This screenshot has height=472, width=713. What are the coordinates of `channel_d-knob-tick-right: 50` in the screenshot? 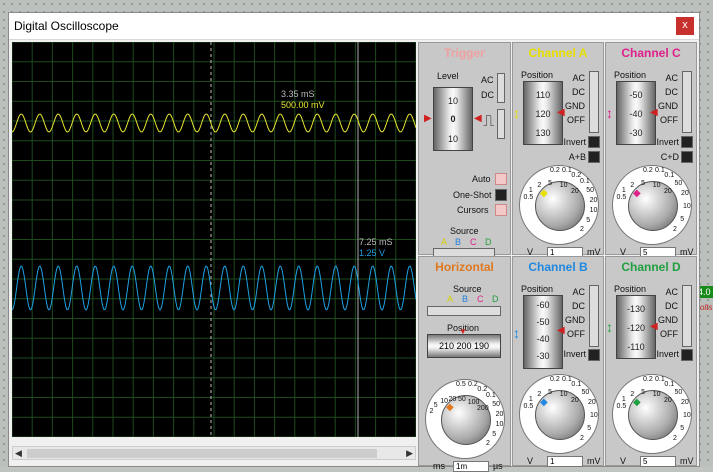 It's located at (678, 392).